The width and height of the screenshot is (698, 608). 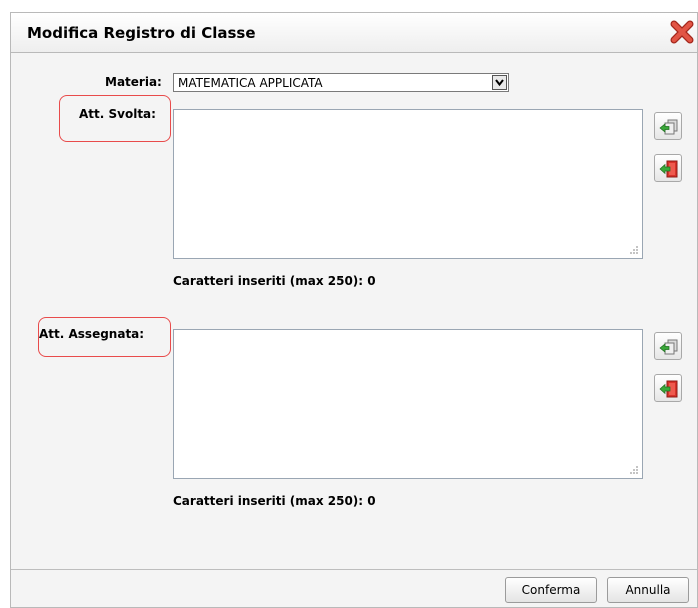 I want to click on chevron-down-icon, so click(x=499, y=82).